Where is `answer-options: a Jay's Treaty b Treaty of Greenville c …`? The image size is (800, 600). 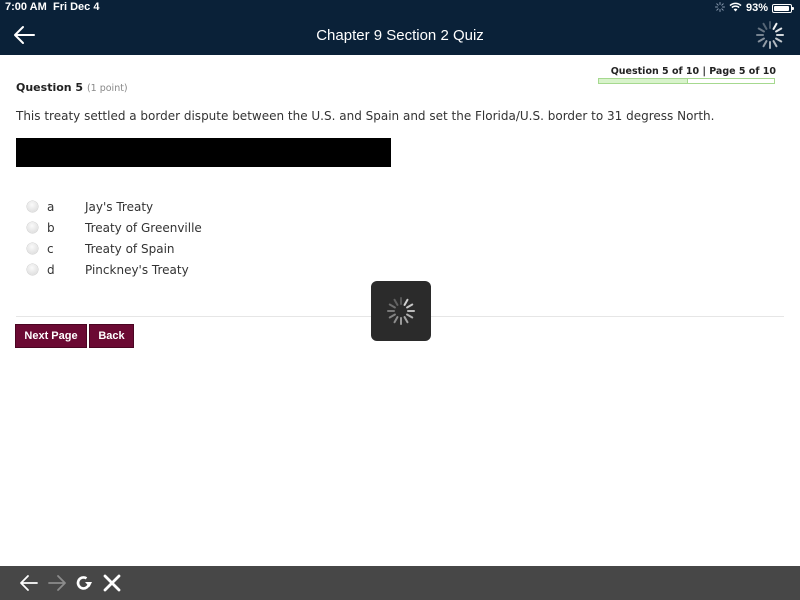
answer-options: a Jay's Treaty b Treaty of Greenville c … is located at coordinates (114, 238).